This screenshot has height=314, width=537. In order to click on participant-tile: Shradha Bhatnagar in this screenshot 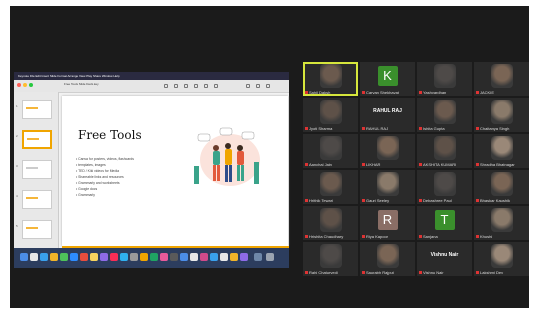, I will do `click(501, 151)`.